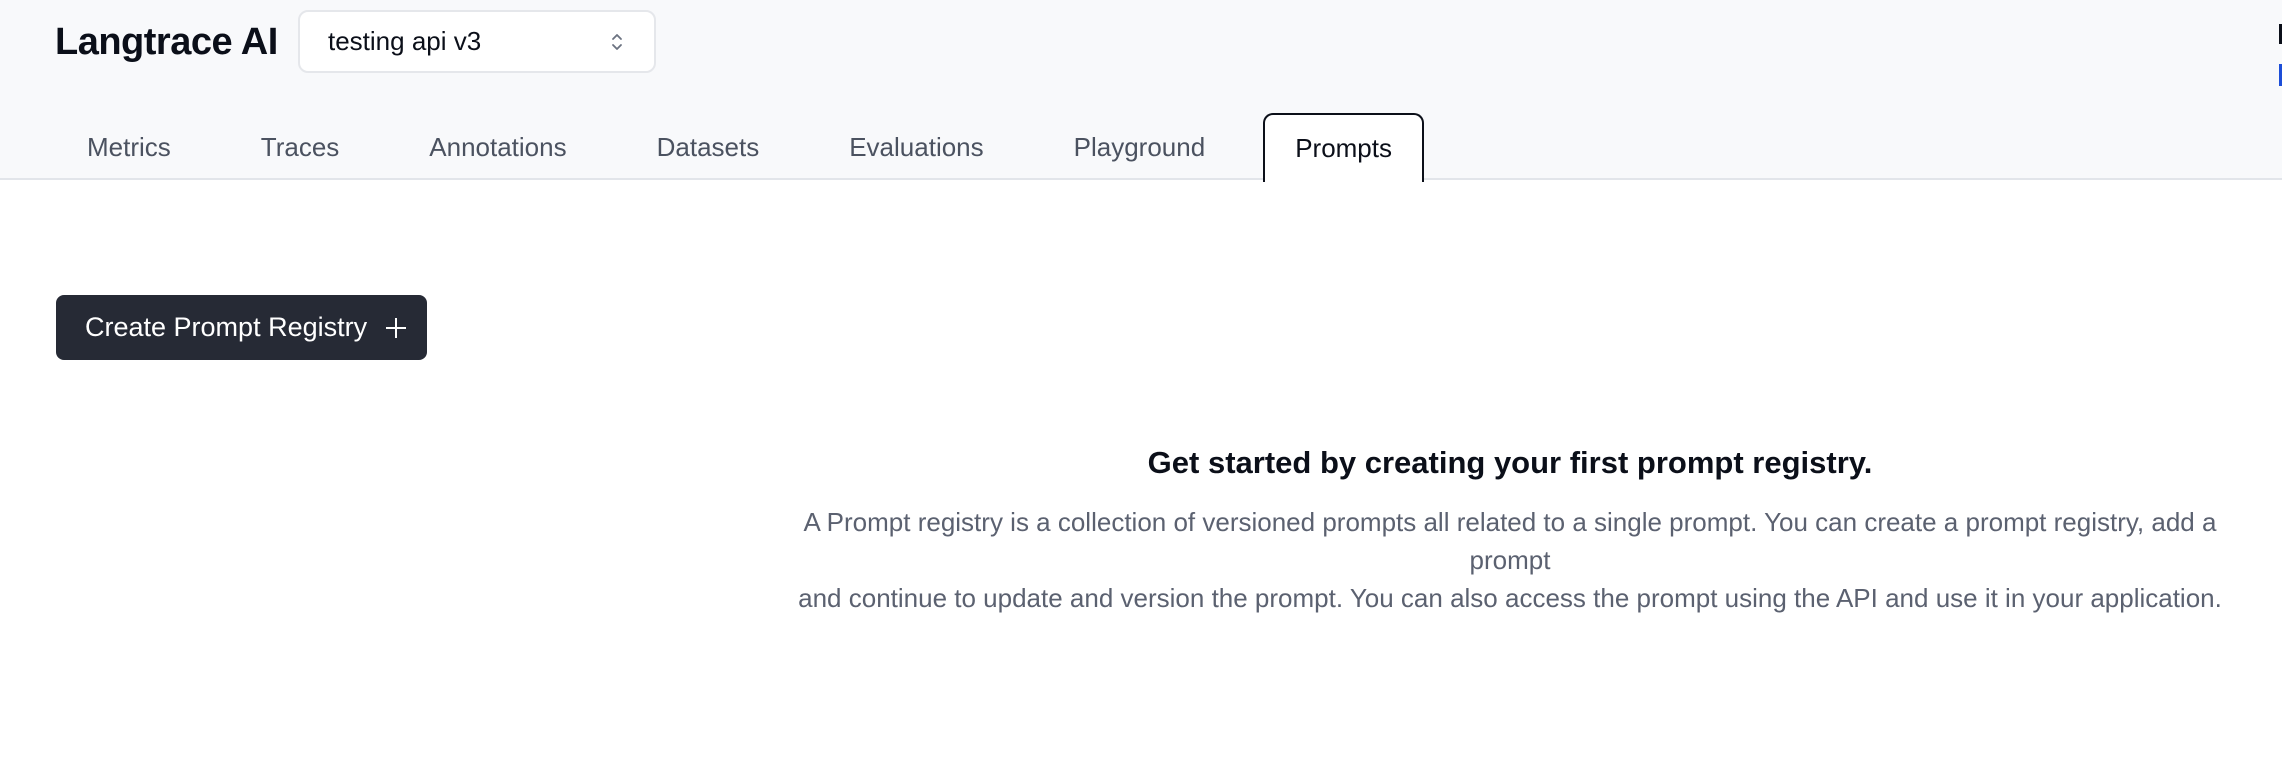 This screenshot has width=2282, height=760. What do you see at coordinates (916, 146) in the screenshot?
I see `tab-evaluations: Evaluations` at bounding box center [916, 146].